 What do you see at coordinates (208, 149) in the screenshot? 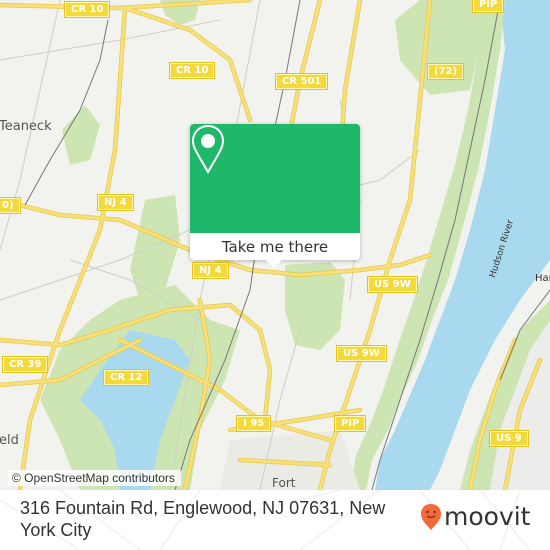
I see `location-pin-icon` at bounding box center [208, 149].